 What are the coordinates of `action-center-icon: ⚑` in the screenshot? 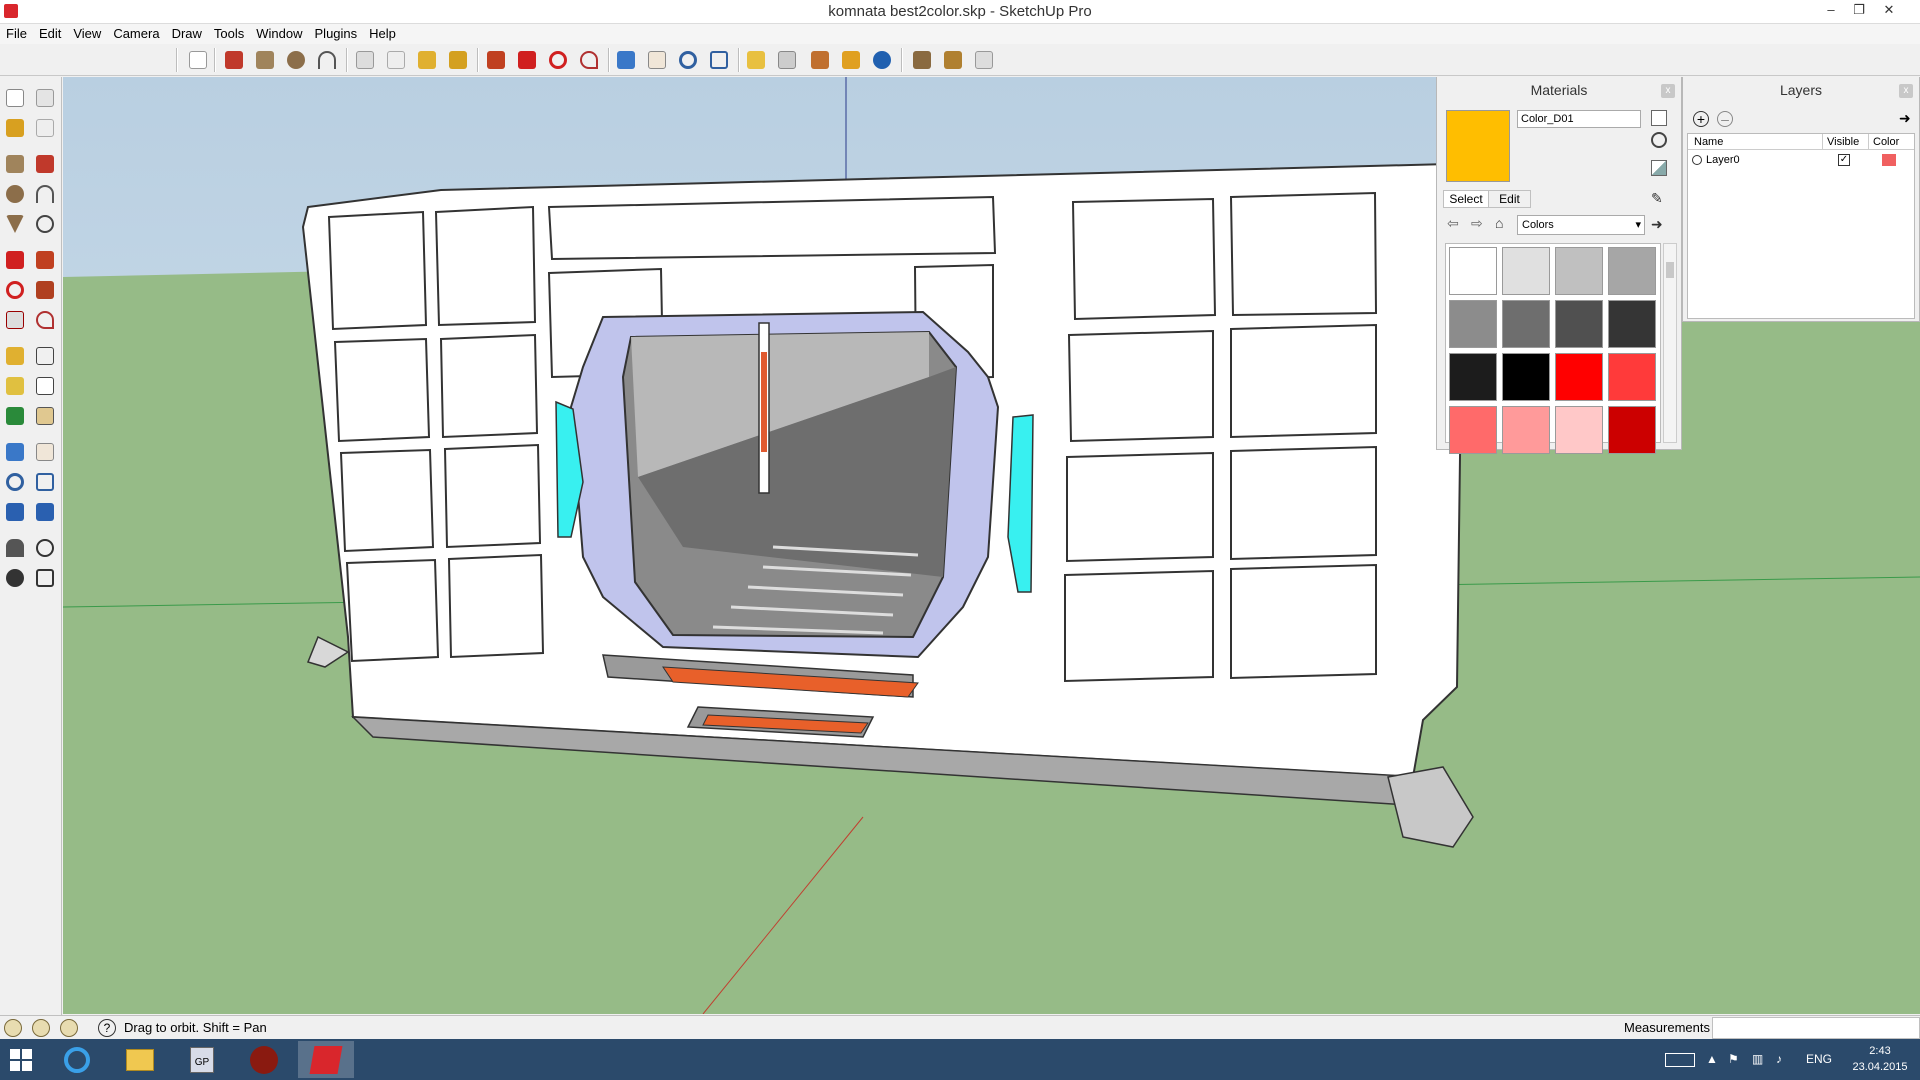 It's located at (1733, 1059).